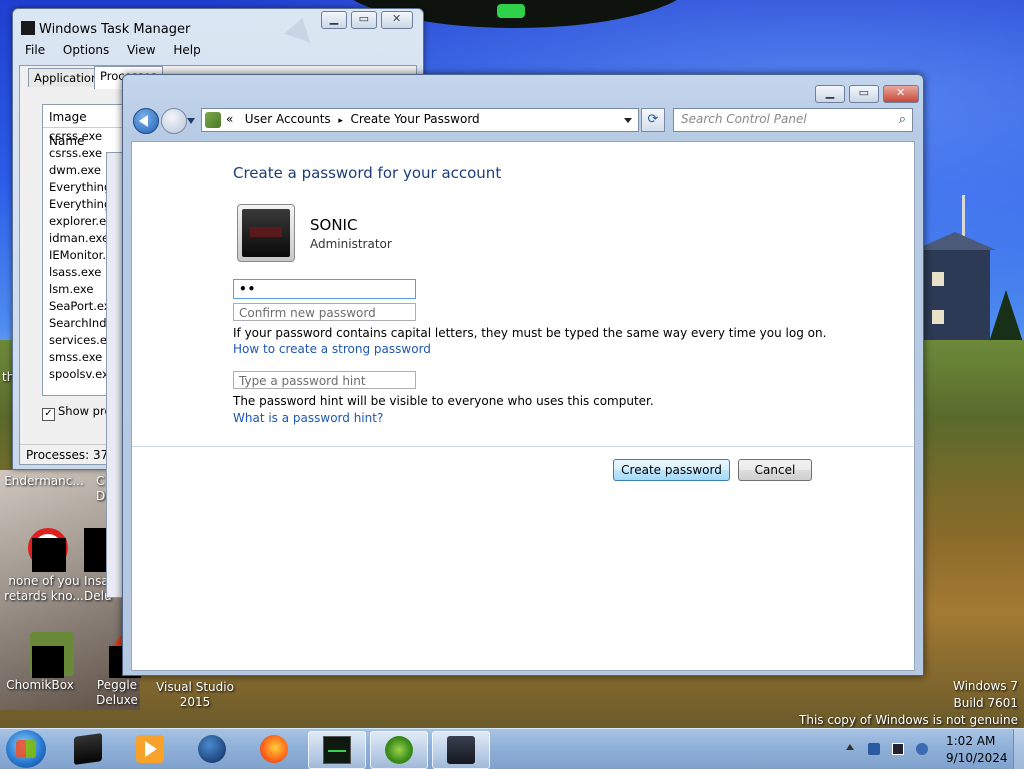 The image size is (1024, 769). What do you see at coordinates (45, 550) in the screenshot?
I see `opera-icon` at bounding box center [45, 550].